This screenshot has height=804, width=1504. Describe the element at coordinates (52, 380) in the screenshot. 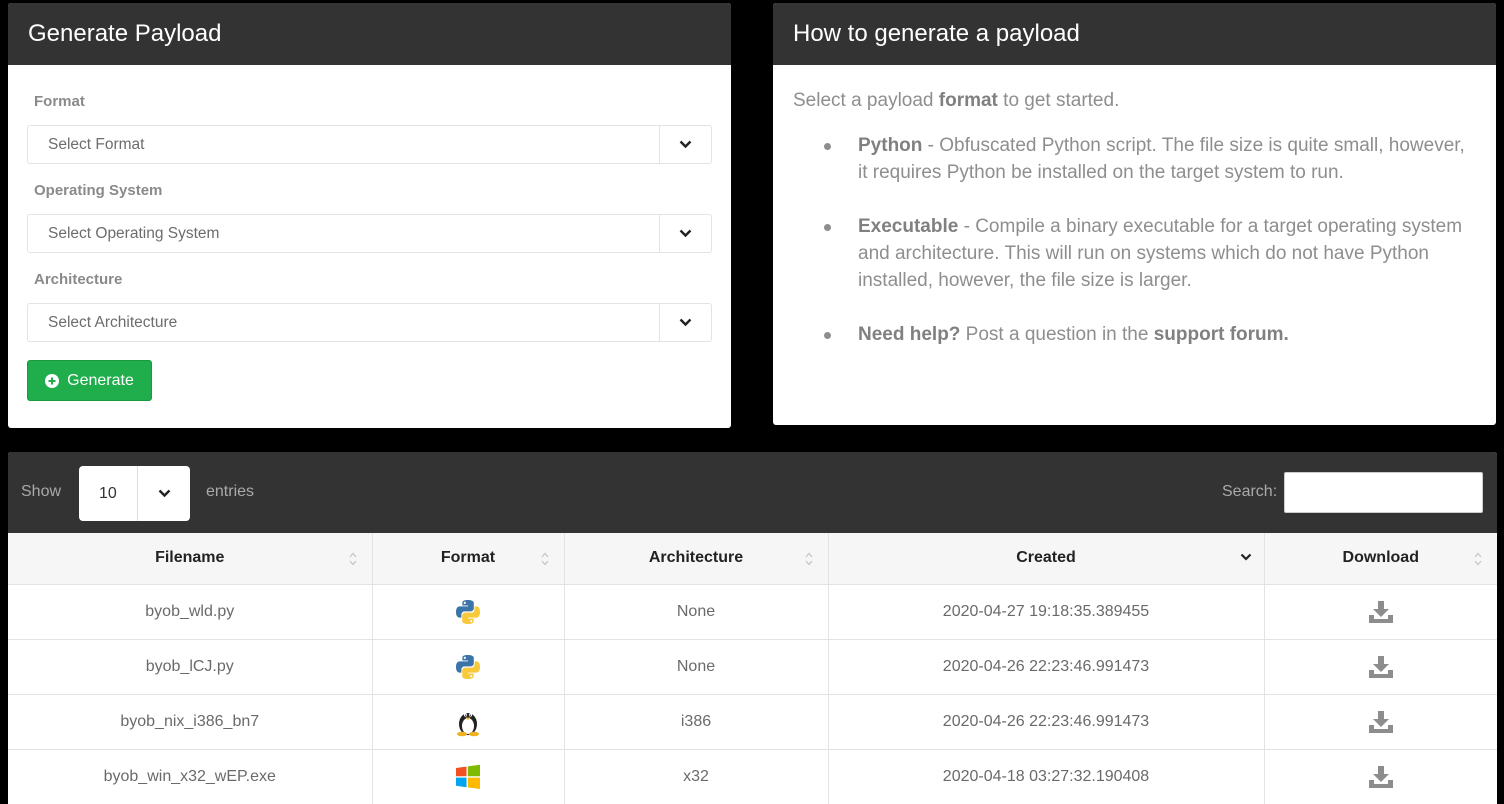

I see `plus-circle-icon` at that location.